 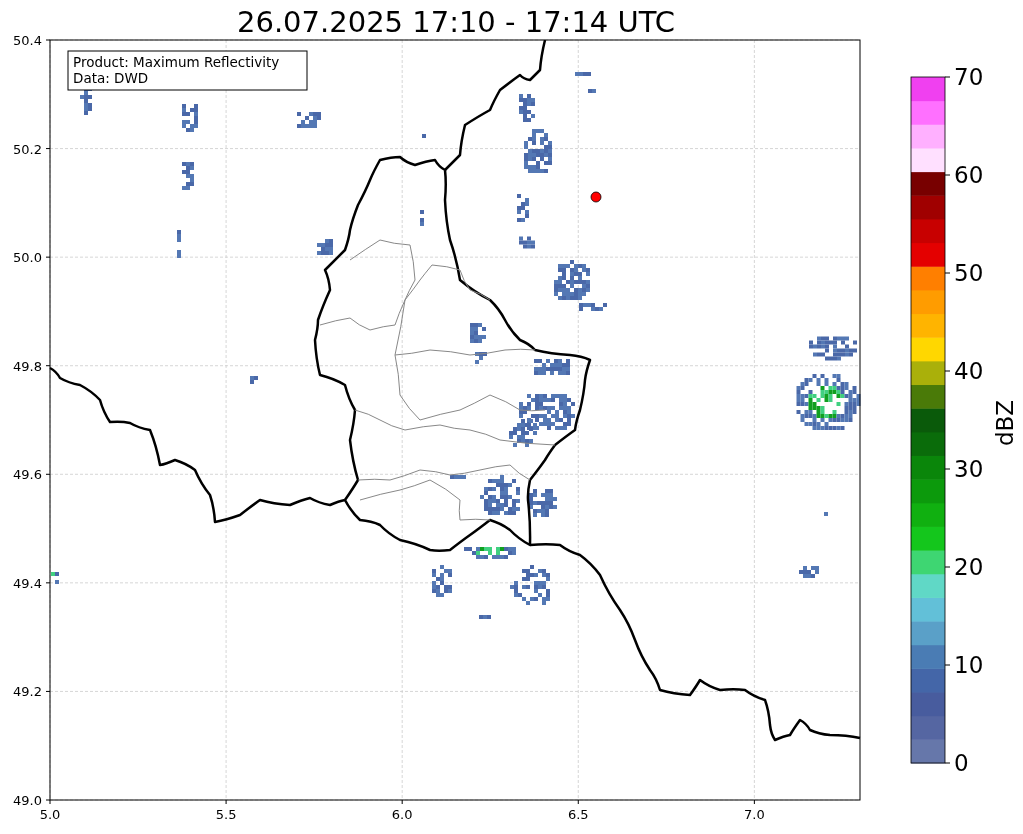 I want to click on legend-text: Data: DWD, so click(x=111, y=78).